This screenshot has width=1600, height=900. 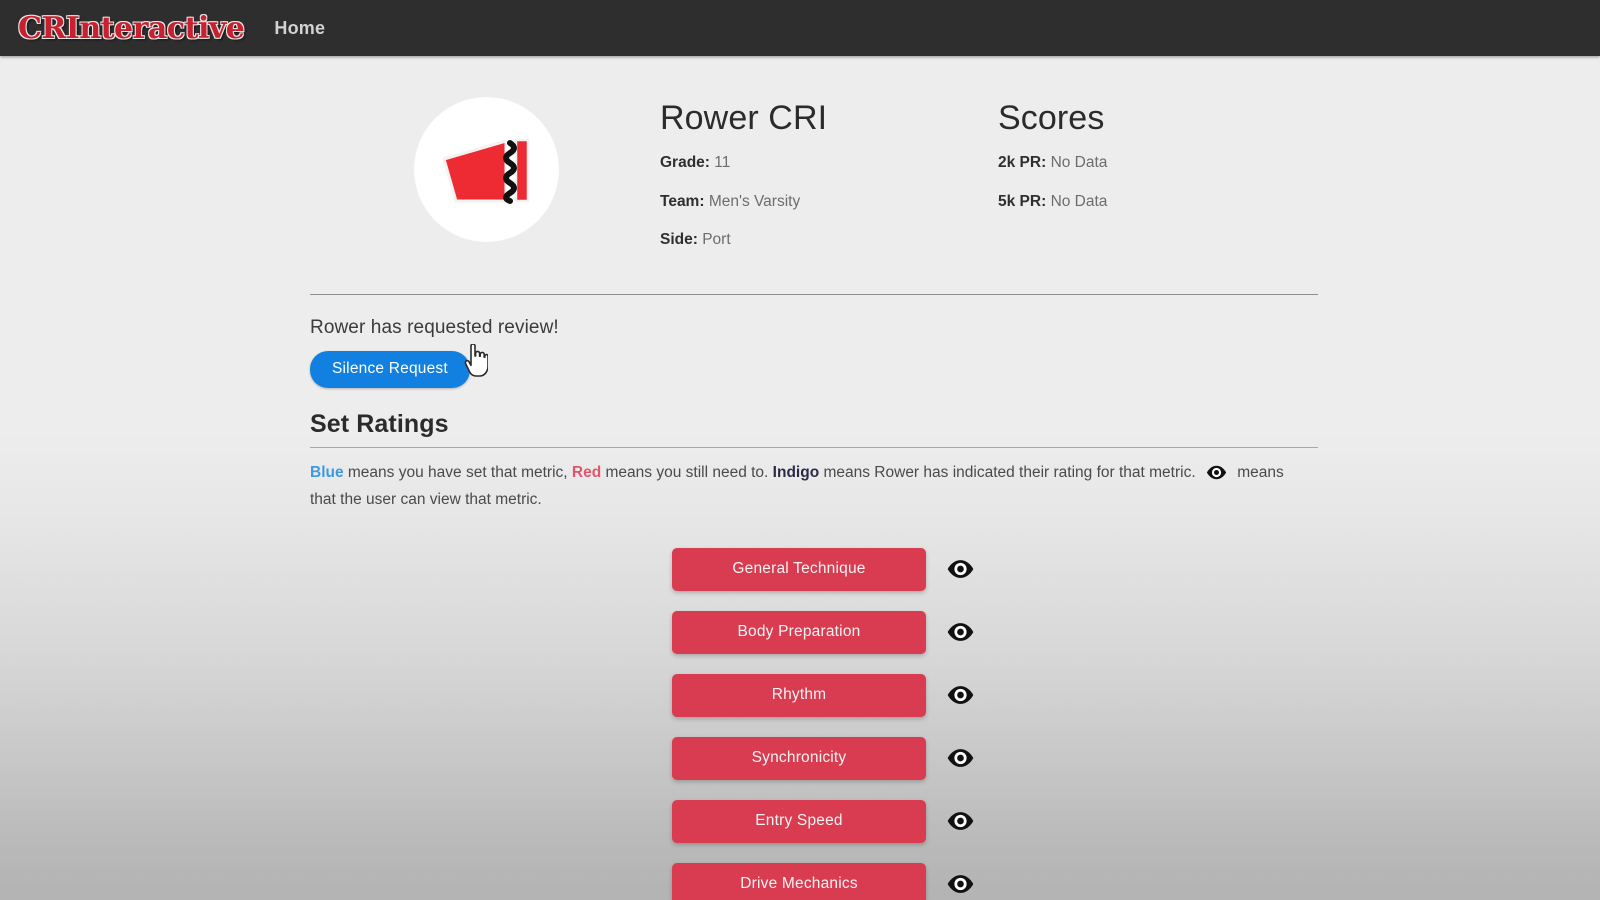 What do you see at coordinates (327, 472) in the screenshot?
I see `legend-blue-word: Blue` at bounding box center [327, 472].